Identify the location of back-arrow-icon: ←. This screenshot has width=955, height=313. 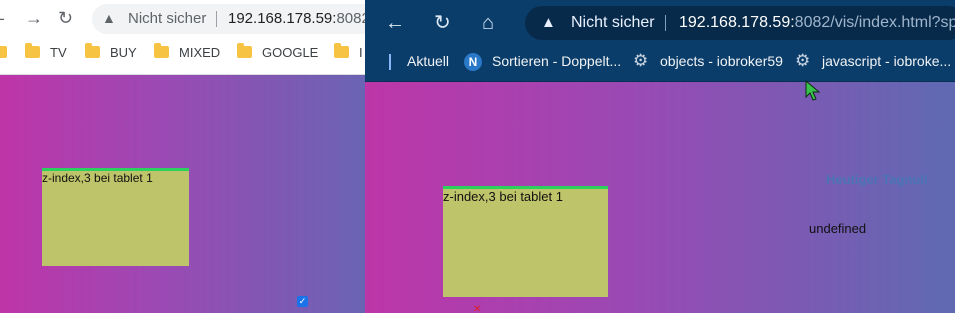
(395, 23).